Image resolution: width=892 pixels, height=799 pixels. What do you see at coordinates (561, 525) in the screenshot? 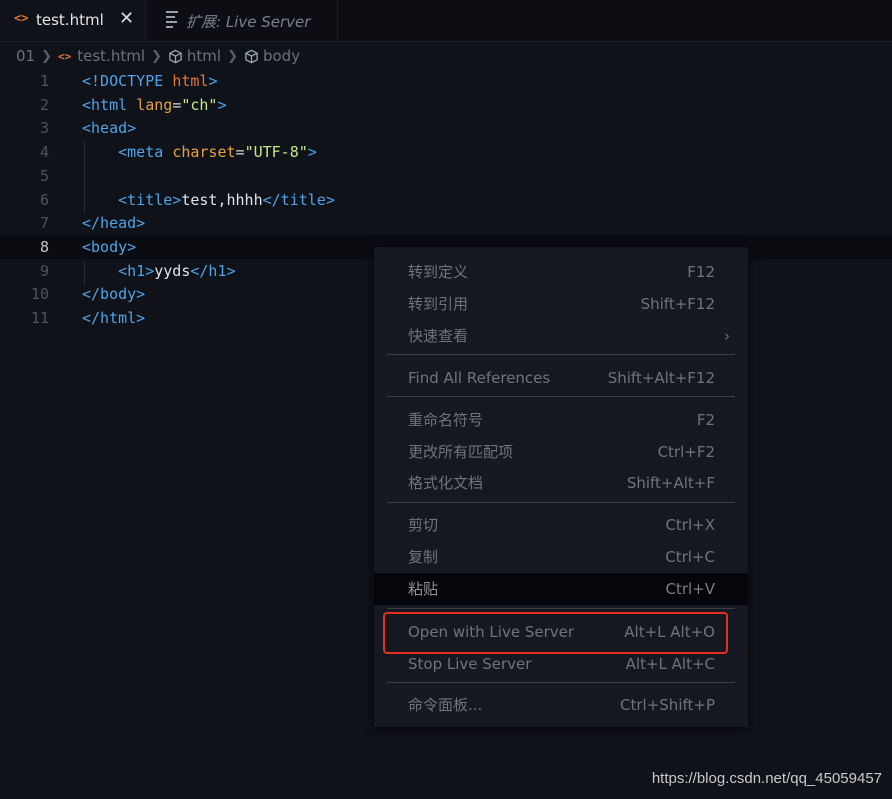
I see `menu-item-cut: 剪切 Ctrl+X` at bounding box center [561, 525].